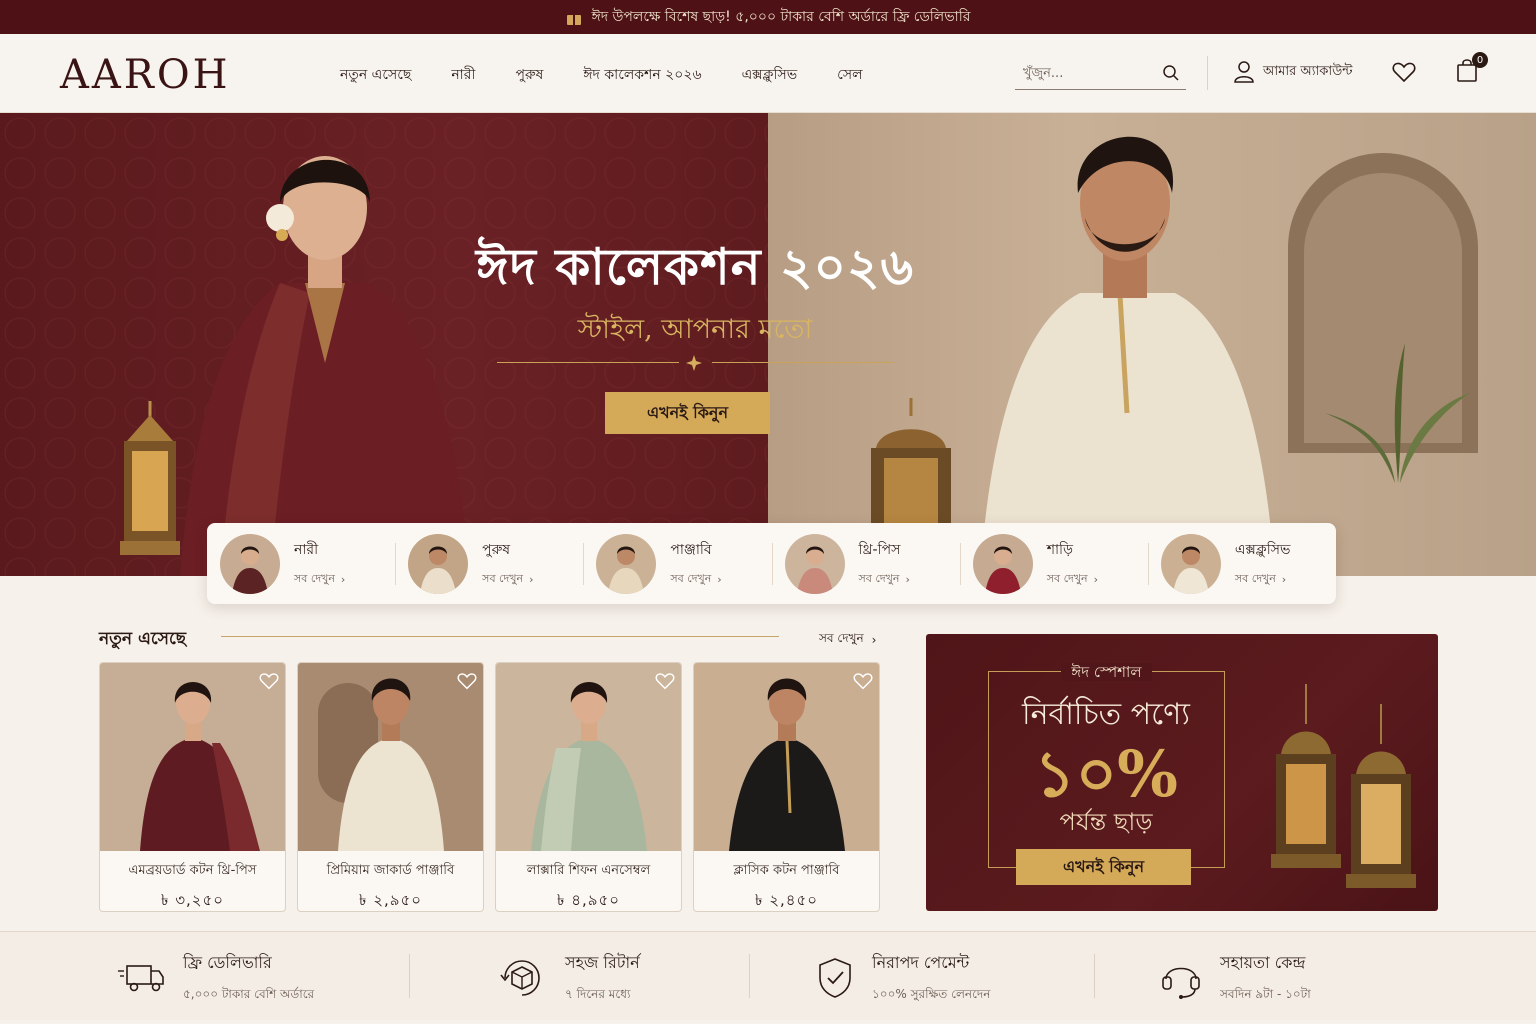  I want to click on feature-title: সহজ রিটার্ন, so click(602, 962).